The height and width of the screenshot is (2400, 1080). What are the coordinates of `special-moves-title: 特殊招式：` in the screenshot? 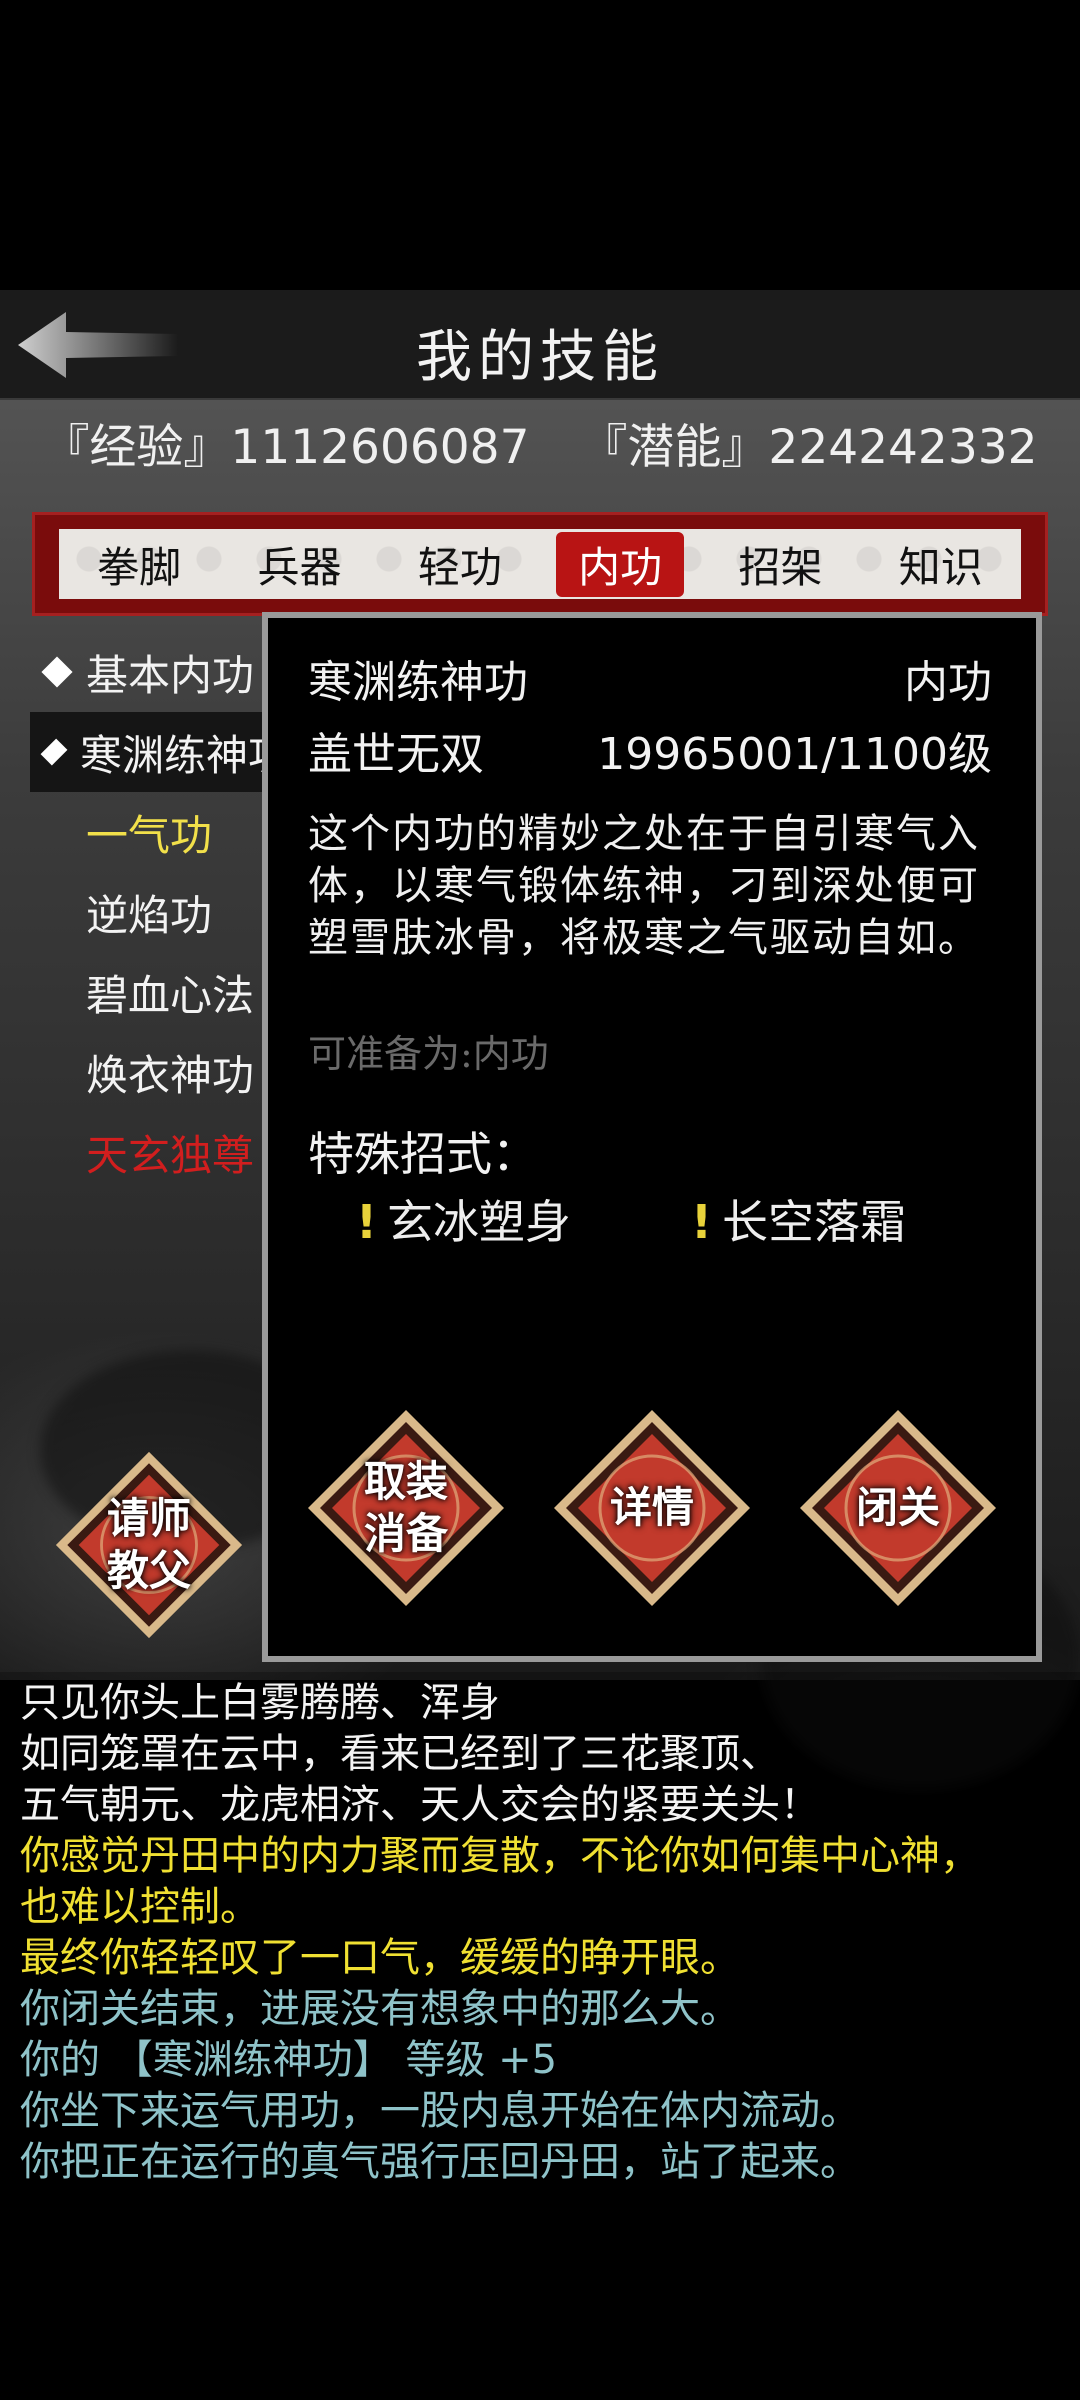 It's located at (423, 1154).